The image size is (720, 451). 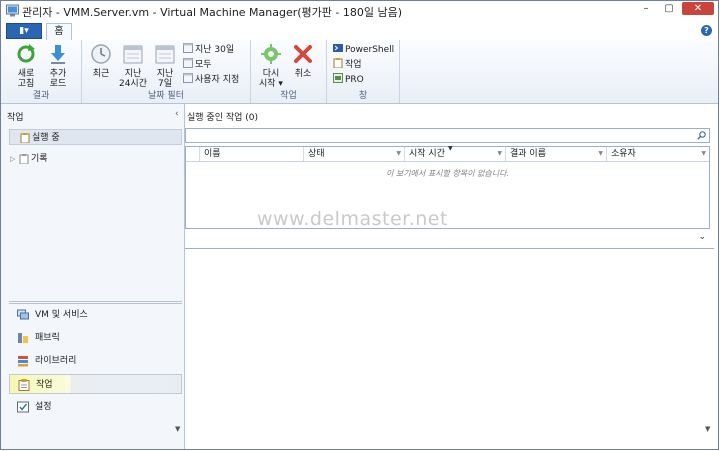 What do you see at coordinates (363, 96) in the screenshot?
I see `group-label-window: 창` at bounding box center [363, 96].